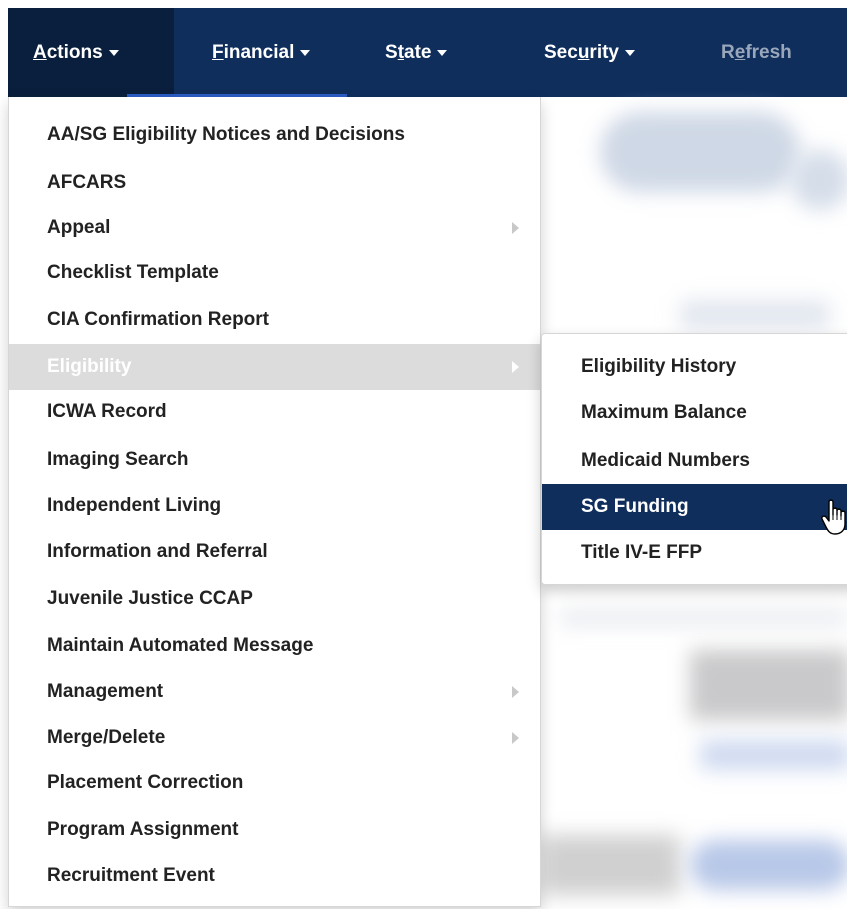 The width and height of the screenshot is (847, 909). I want to click on menu-item-maintain-automated-message: Maintain Automated Message, so click(274, 646).